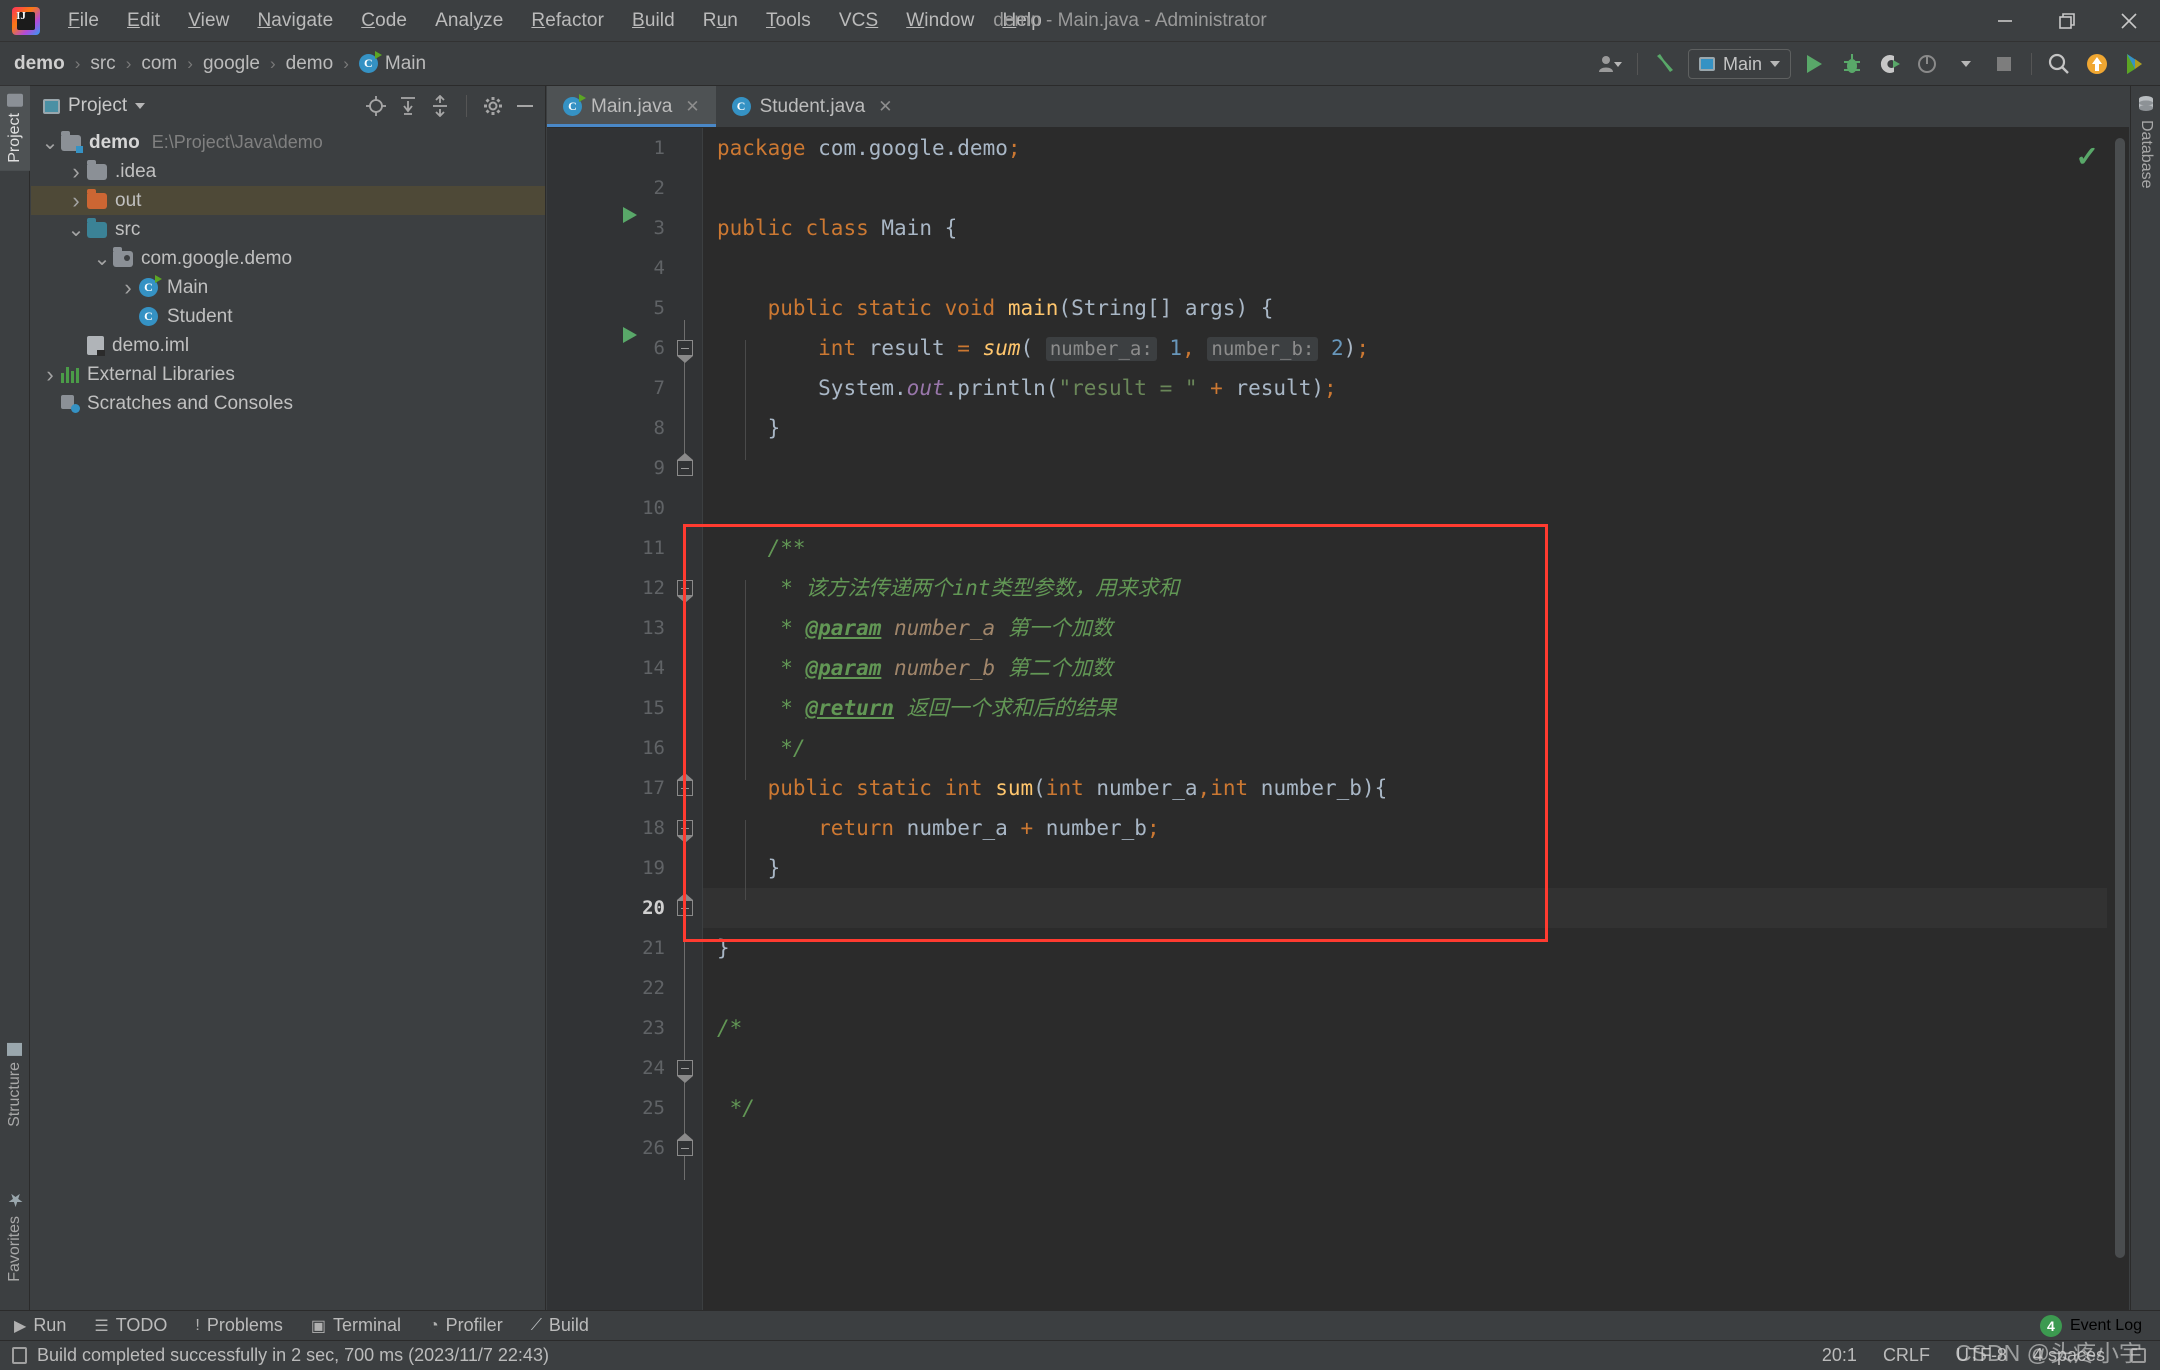 The image size is (2160, 1370). I want to click on gutter-line: 12, so click(606, 588).